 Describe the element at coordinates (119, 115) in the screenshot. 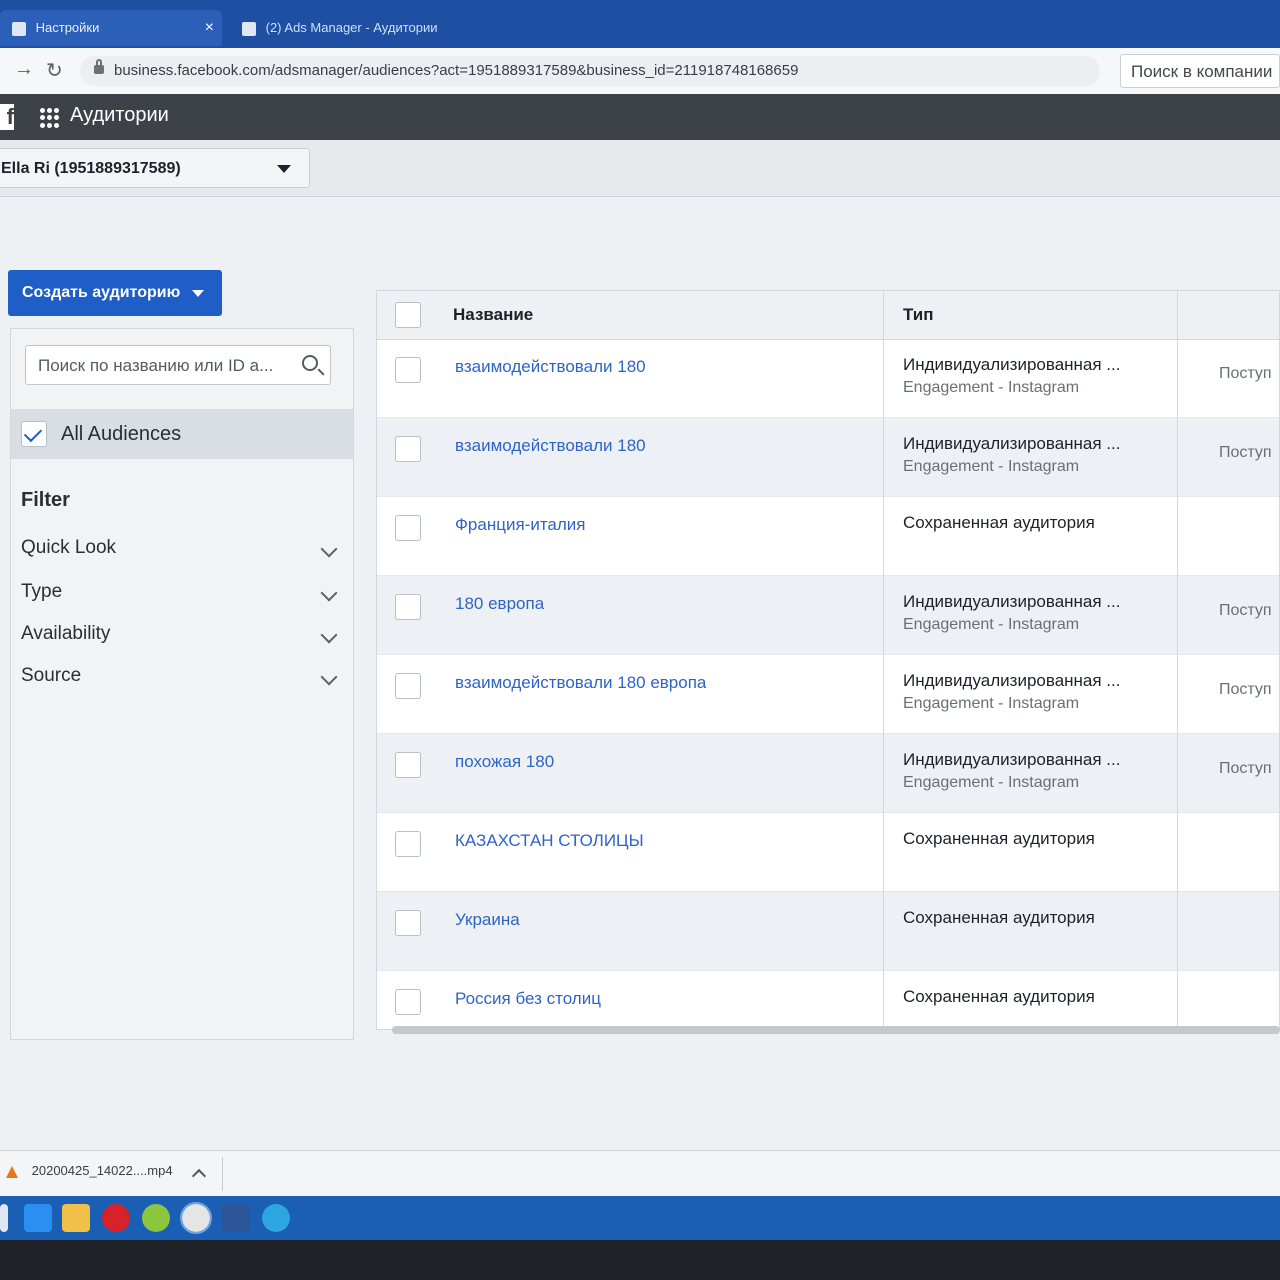

I see `page-title: Аудитории` at that location.